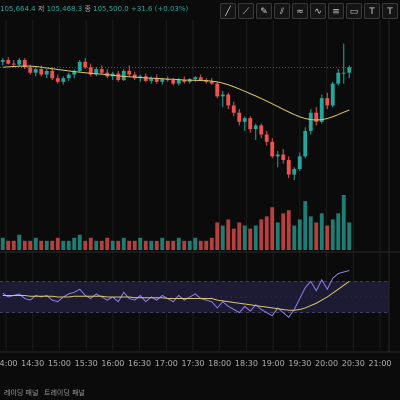  I want to click on x-tick-label: 20:30, so click(353, 363).